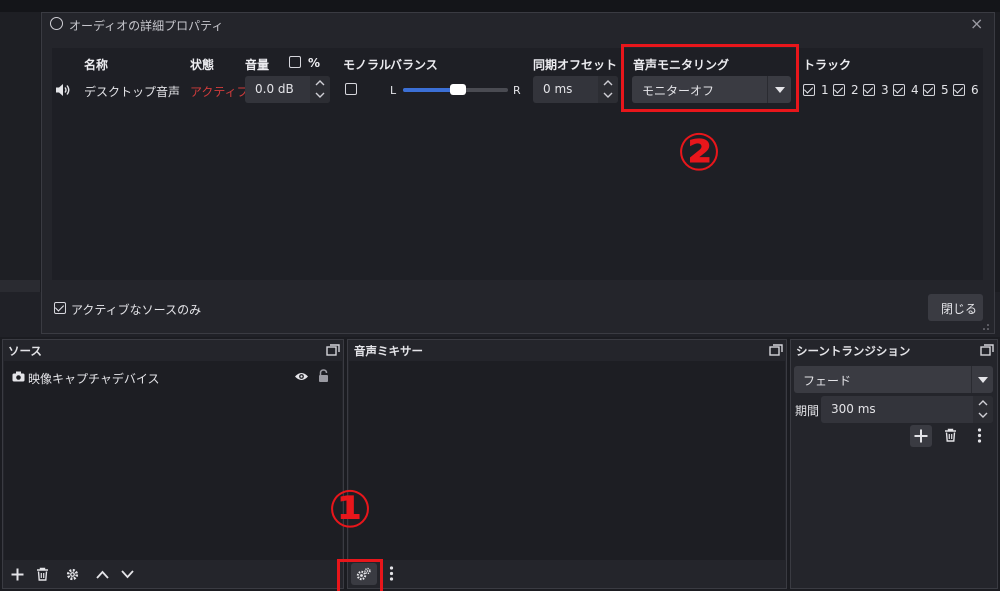  What do you see at coordinates (60, 308) in the screenshot?
I see `active-only-checkbox` at bounding box center [60, 308].